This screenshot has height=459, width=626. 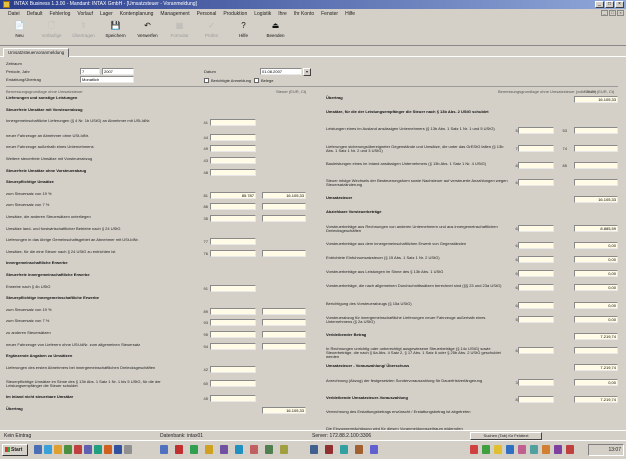 What do you see at coordinates (60, 14) in the screenshot?
I see `menu-item-fehlerlog: Fehlerlog` at bounding box center [60, 14].